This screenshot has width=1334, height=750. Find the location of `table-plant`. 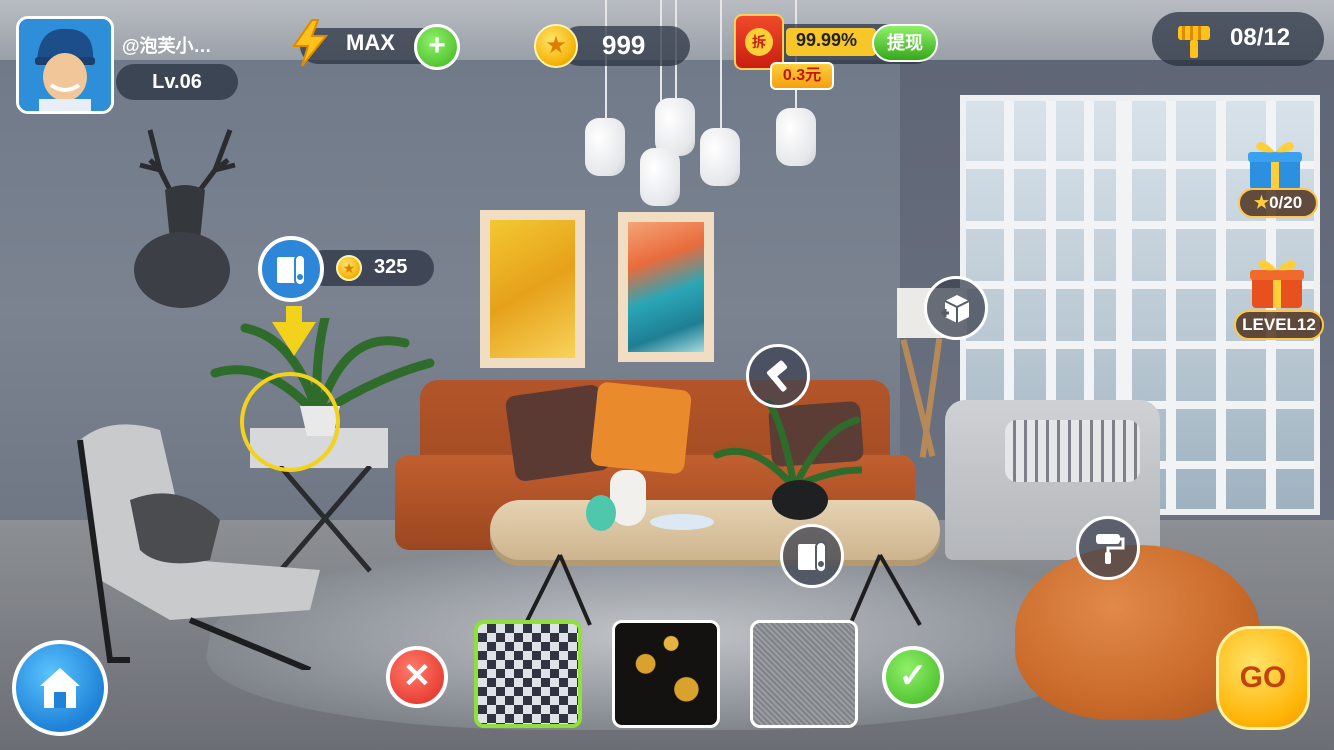

table-plant is located at coordinates (787, 460).